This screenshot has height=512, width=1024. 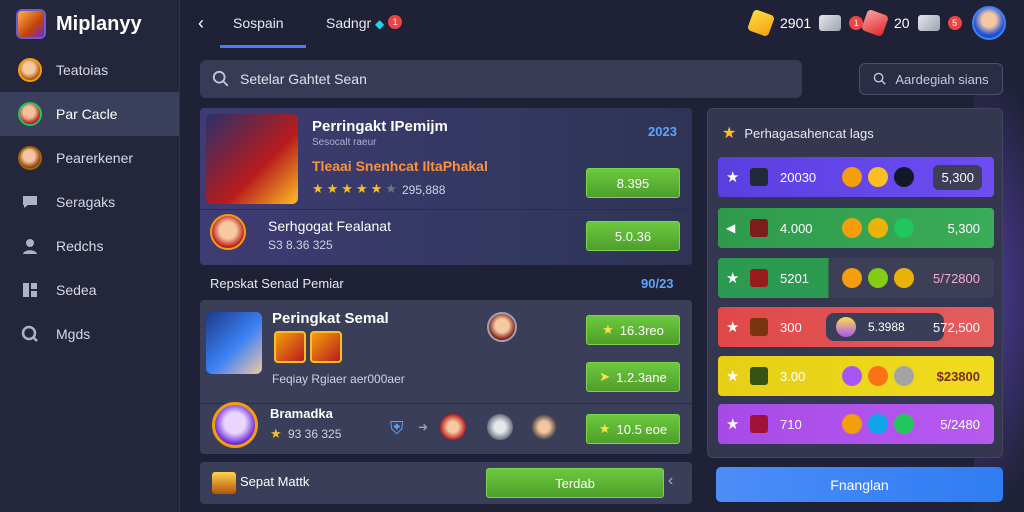 I want to click on grid-icon, so click(x=30, y=290).